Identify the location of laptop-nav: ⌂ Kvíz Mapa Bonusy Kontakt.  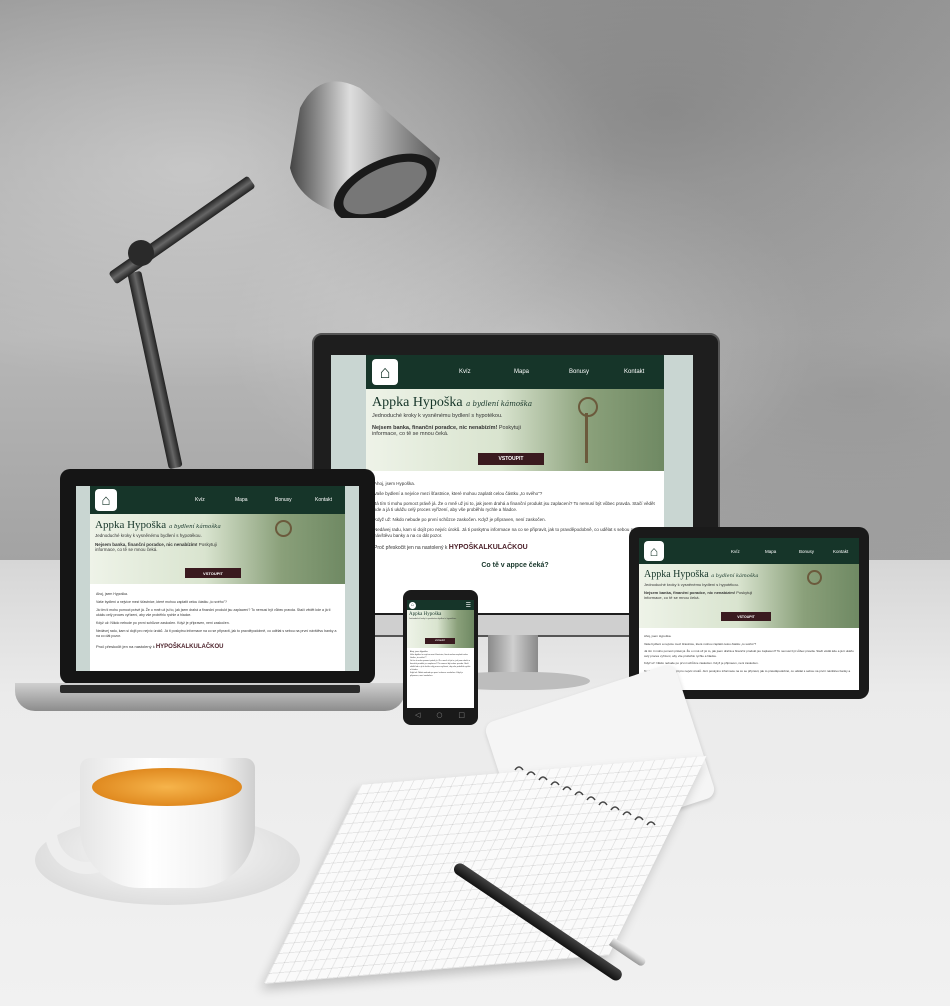
(217, 500).